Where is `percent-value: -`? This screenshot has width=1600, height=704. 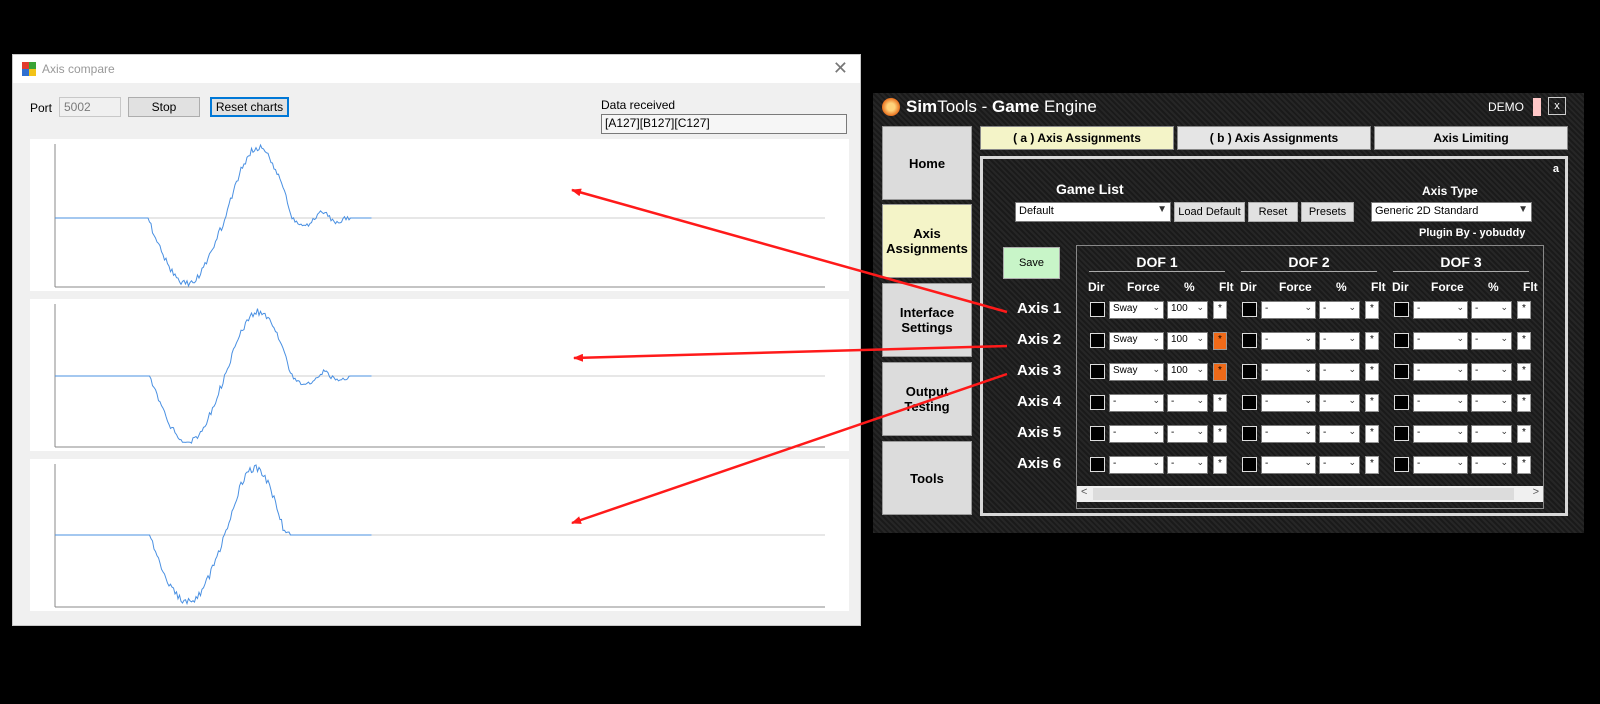 percent-value: - is located at coordinates (1477, 401).